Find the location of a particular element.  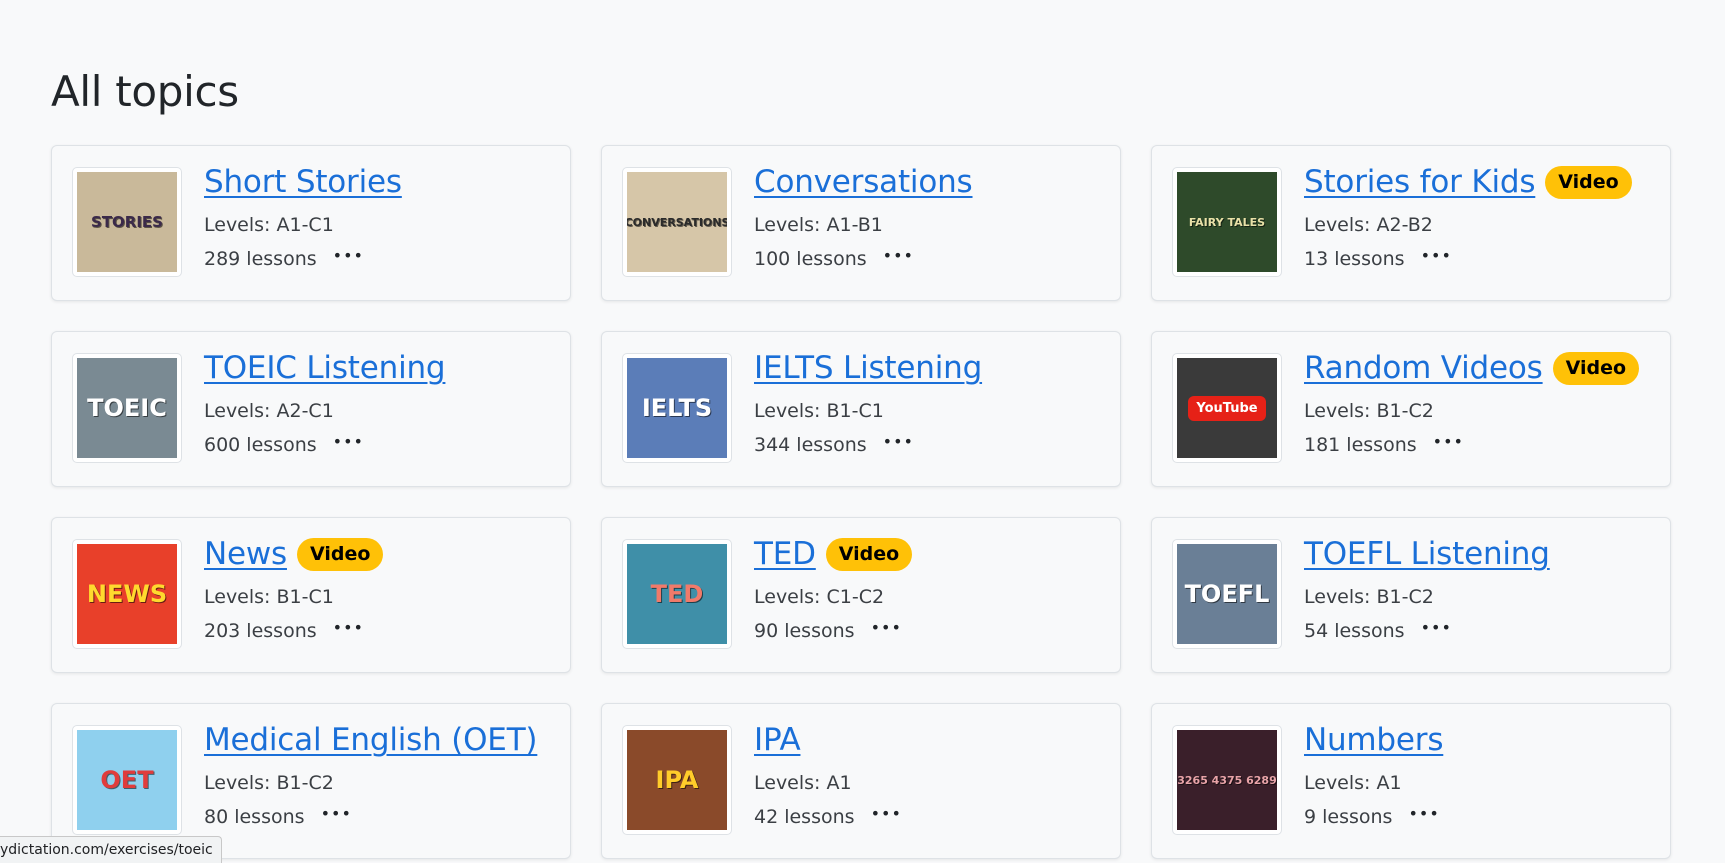

topic-title-row: IPA is located at coordinates (932, 740).